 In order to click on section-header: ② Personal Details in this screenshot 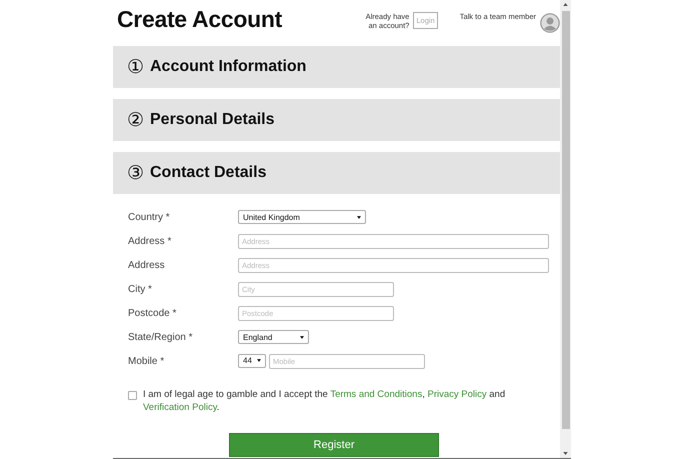, I will do `click(336, 120)`.